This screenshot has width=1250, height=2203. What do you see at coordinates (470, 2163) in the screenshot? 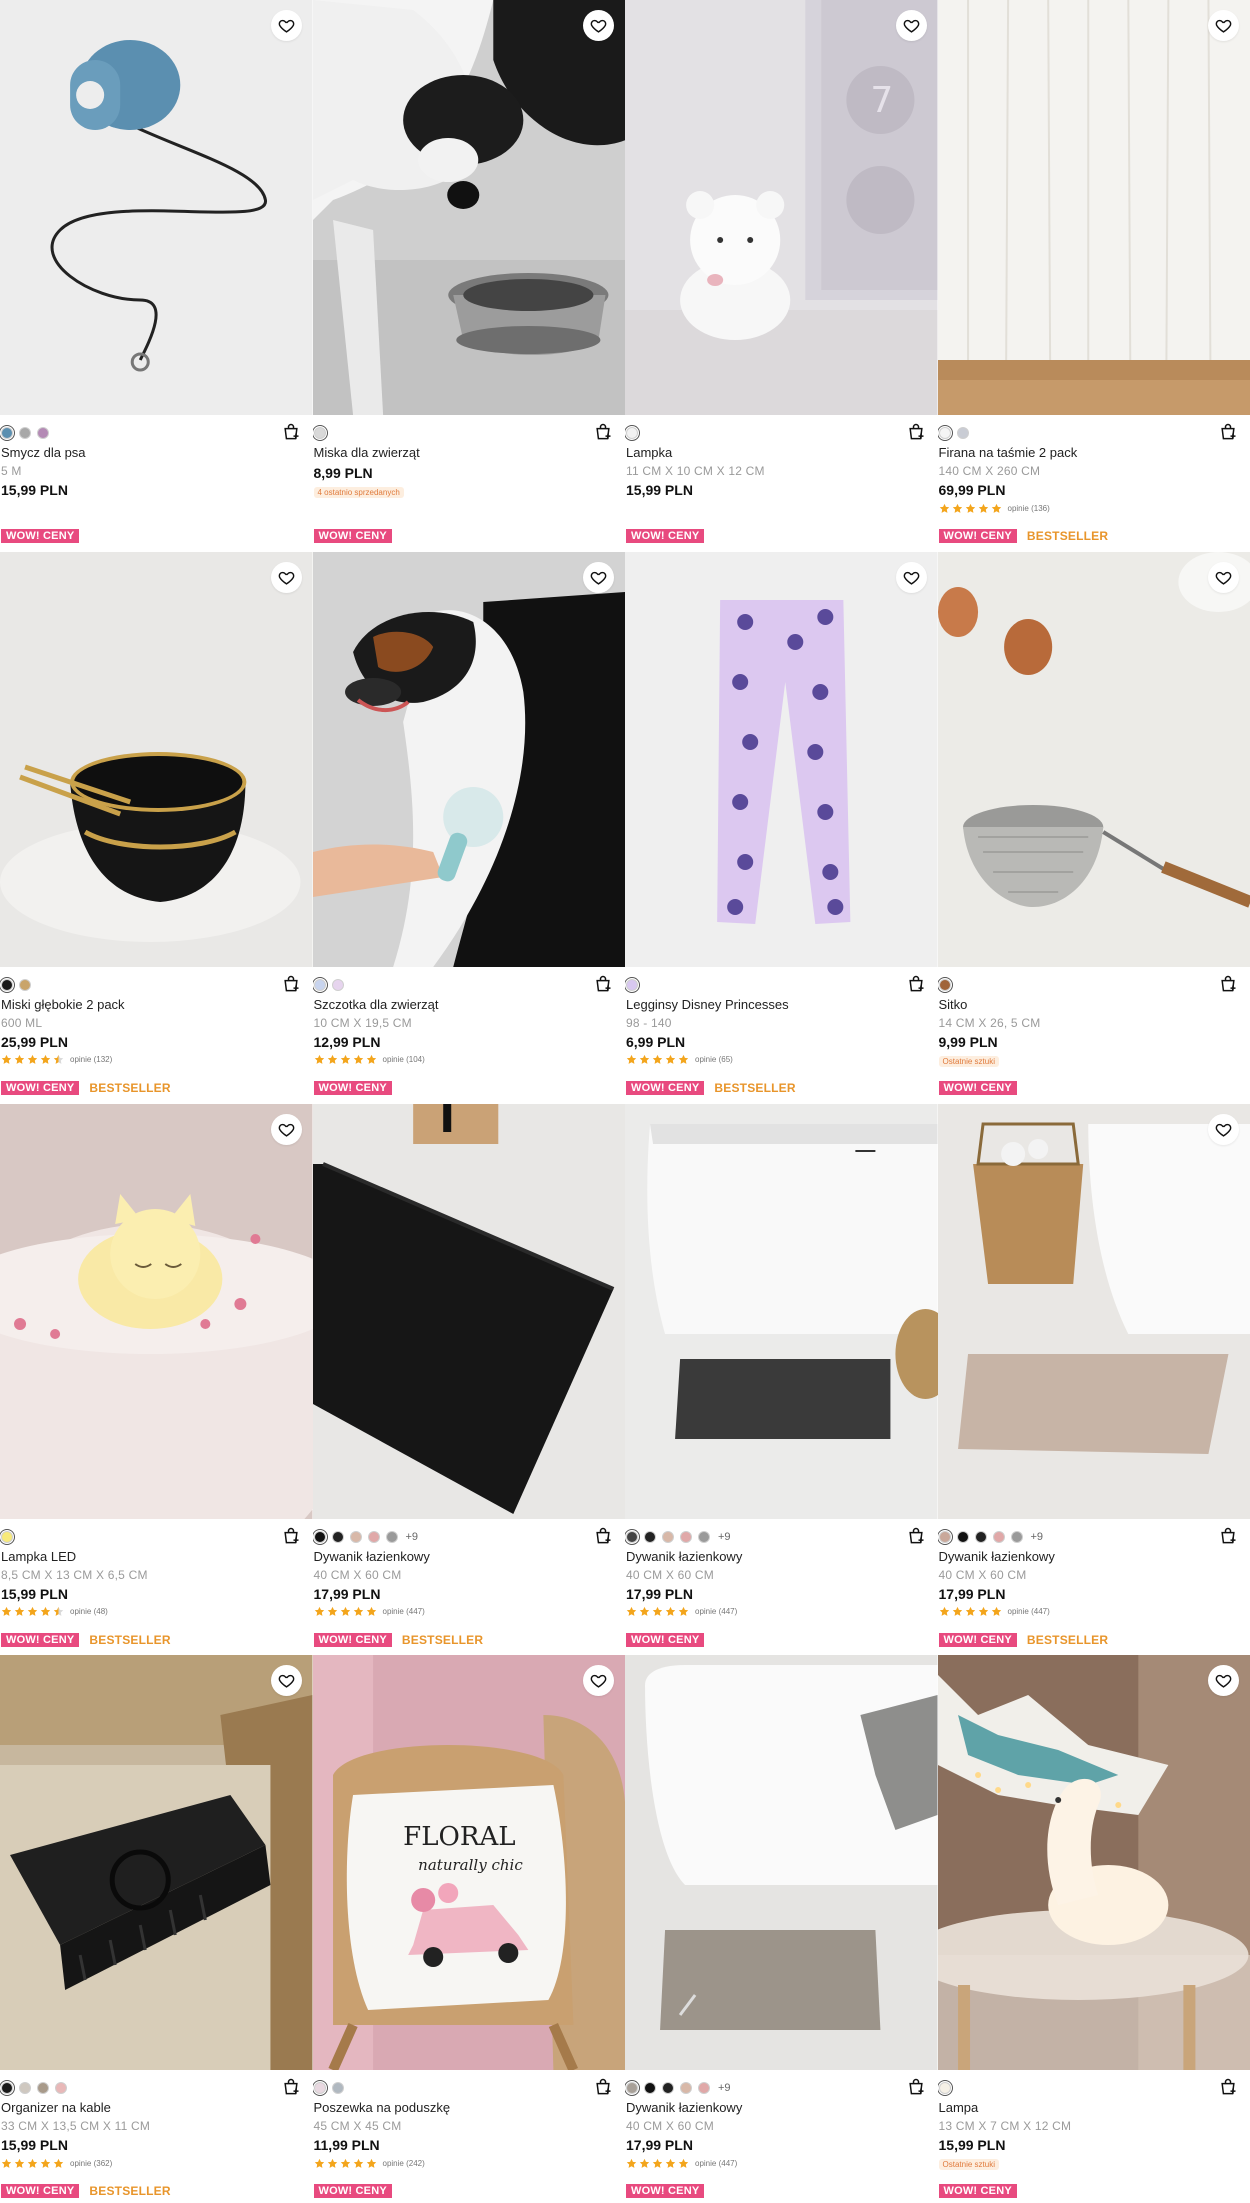
I see `rating: opinie (242)` at bounding box center [470, 2163].